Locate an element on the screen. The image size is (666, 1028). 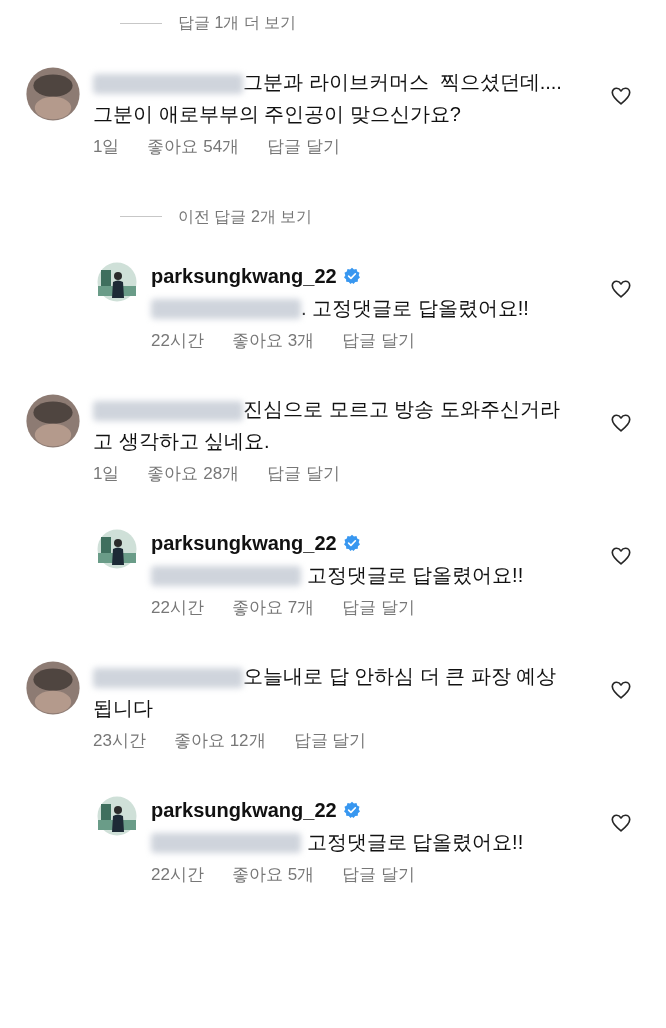
likes-link: 좋아요 5개 is located at coordinates (273, 874).